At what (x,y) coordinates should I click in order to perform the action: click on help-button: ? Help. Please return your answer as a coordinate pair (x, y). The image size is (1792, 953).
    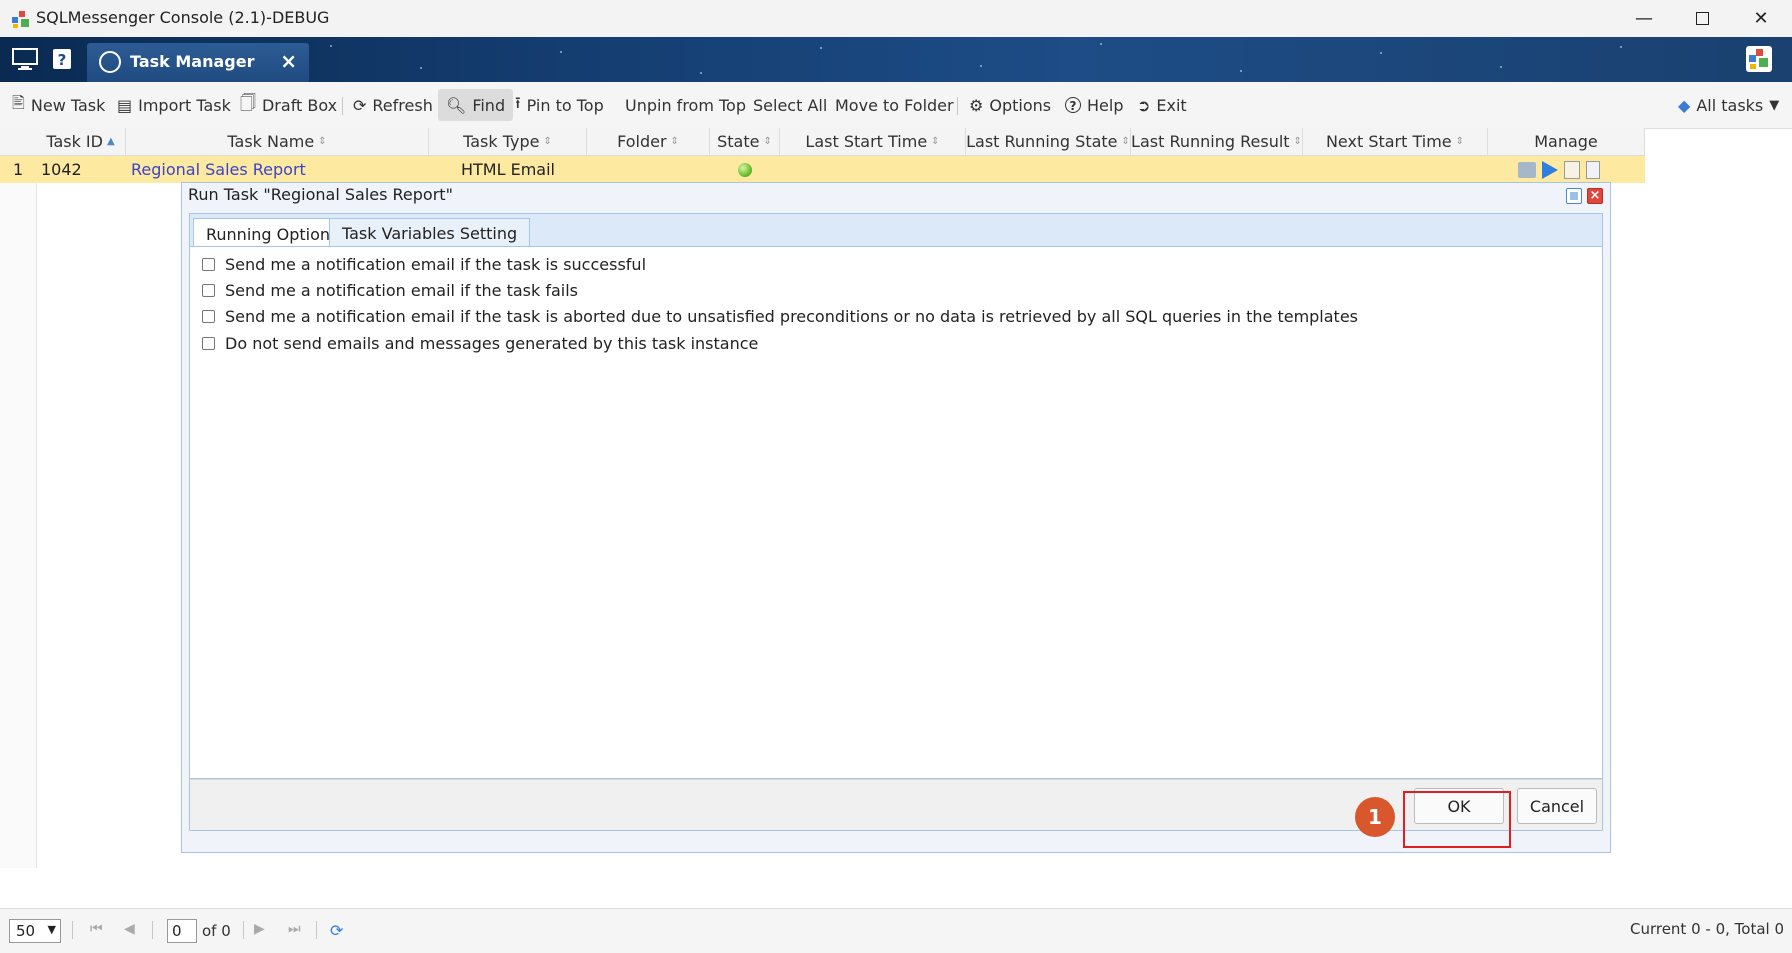
    Looking at the image, I should click on (1094, 105).